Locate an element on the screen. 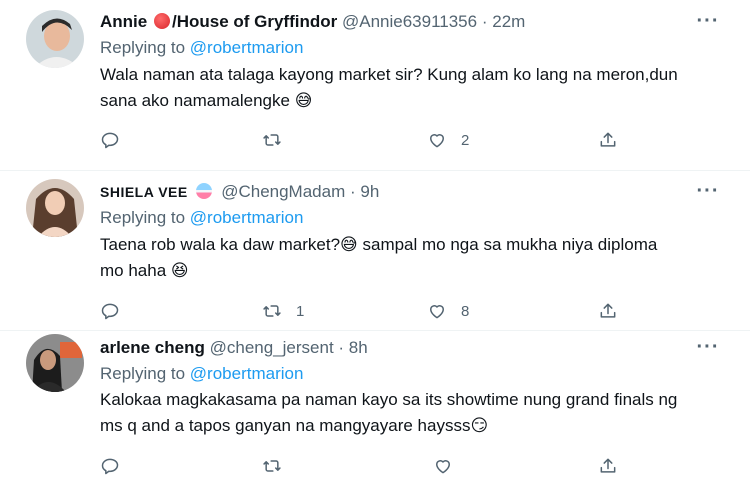 The height and width of the screenshot is (493, 750). like-count: 2 is located at coordinates (465, 140).